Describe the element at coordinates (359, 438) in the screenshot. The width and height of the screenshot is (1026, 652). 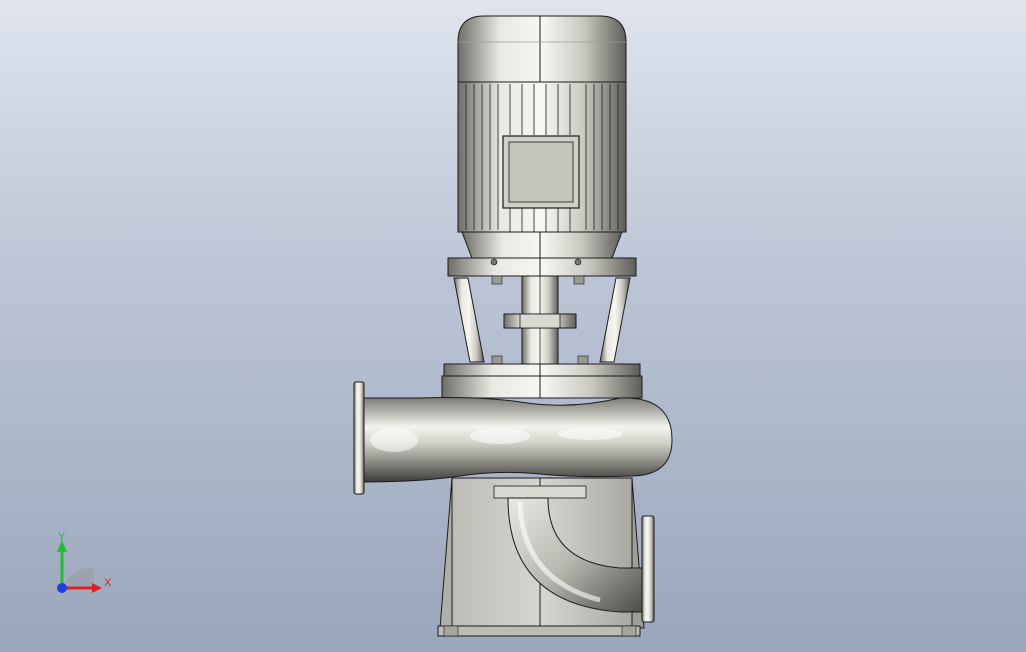
I see `suction-flange` at that location.